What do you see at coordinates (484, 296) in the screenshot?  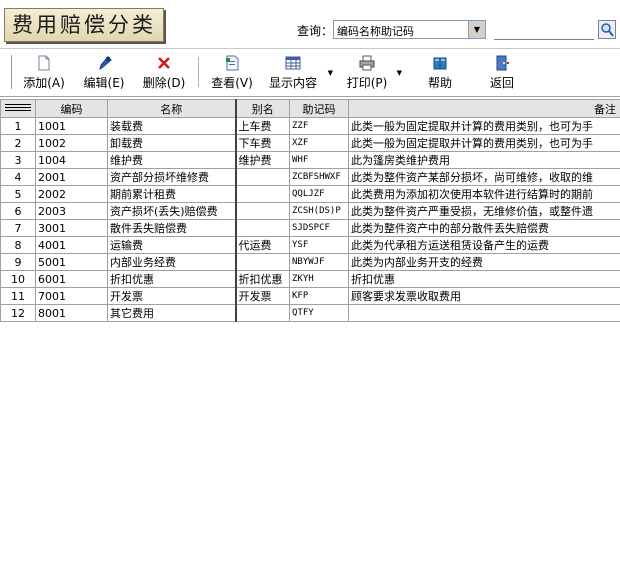 I see `remark-cell: 顾客要求发票收取费用` at bounding box center [484, 296].